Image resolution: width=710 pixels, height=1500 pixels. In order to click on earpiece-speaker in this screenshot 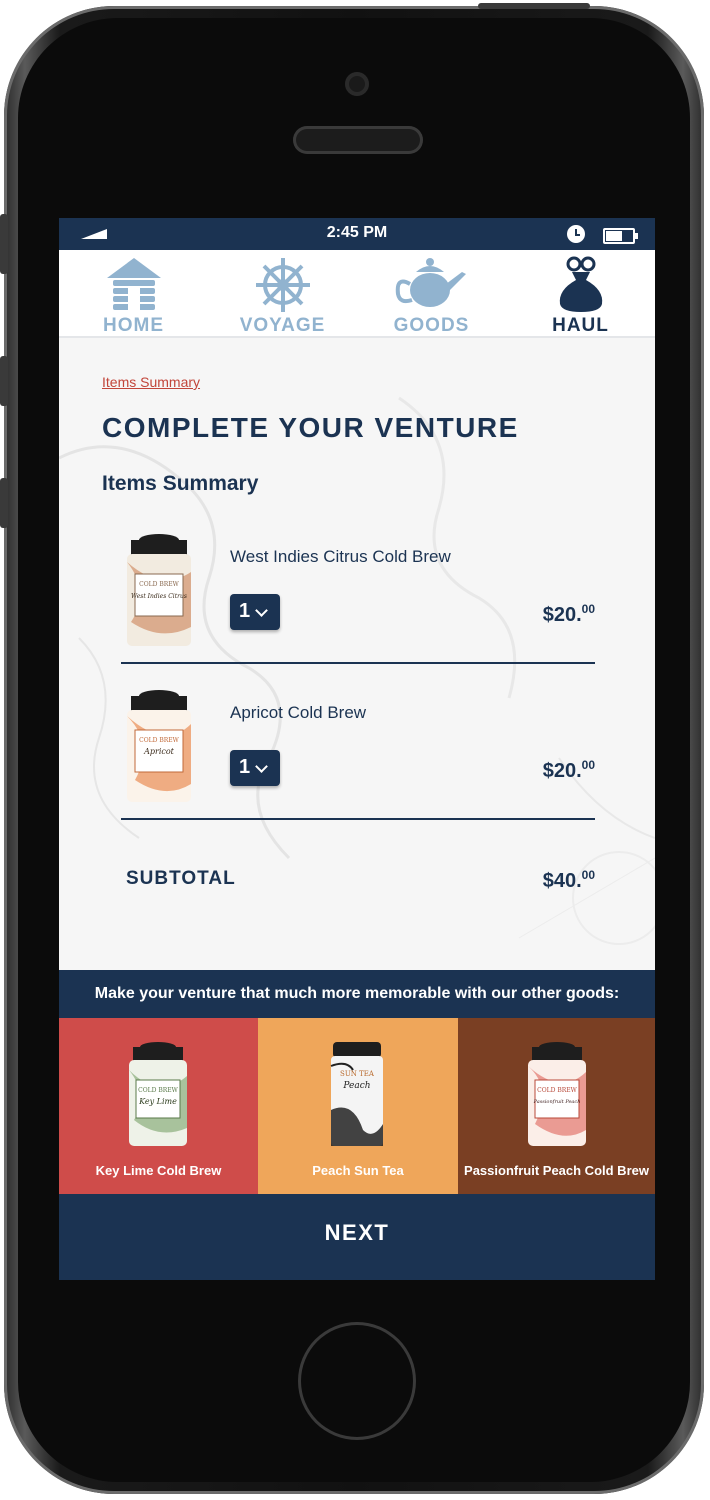, I will do `click(358, 140)`.